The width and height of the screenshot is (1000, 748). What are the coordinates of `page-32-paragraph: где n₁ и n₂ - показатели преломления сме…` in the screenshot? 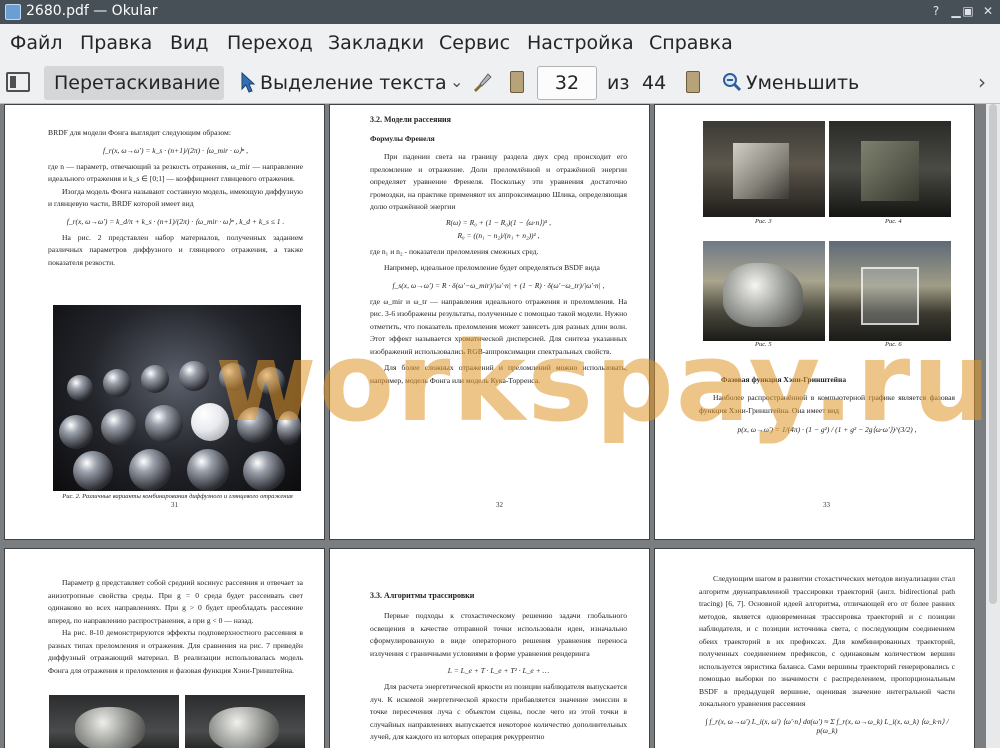 It's located at (454, 251).